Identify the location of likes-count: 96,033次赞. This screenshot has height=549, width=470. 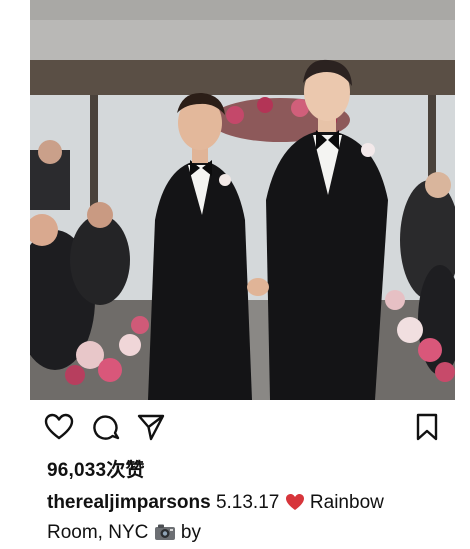
(96, 468).